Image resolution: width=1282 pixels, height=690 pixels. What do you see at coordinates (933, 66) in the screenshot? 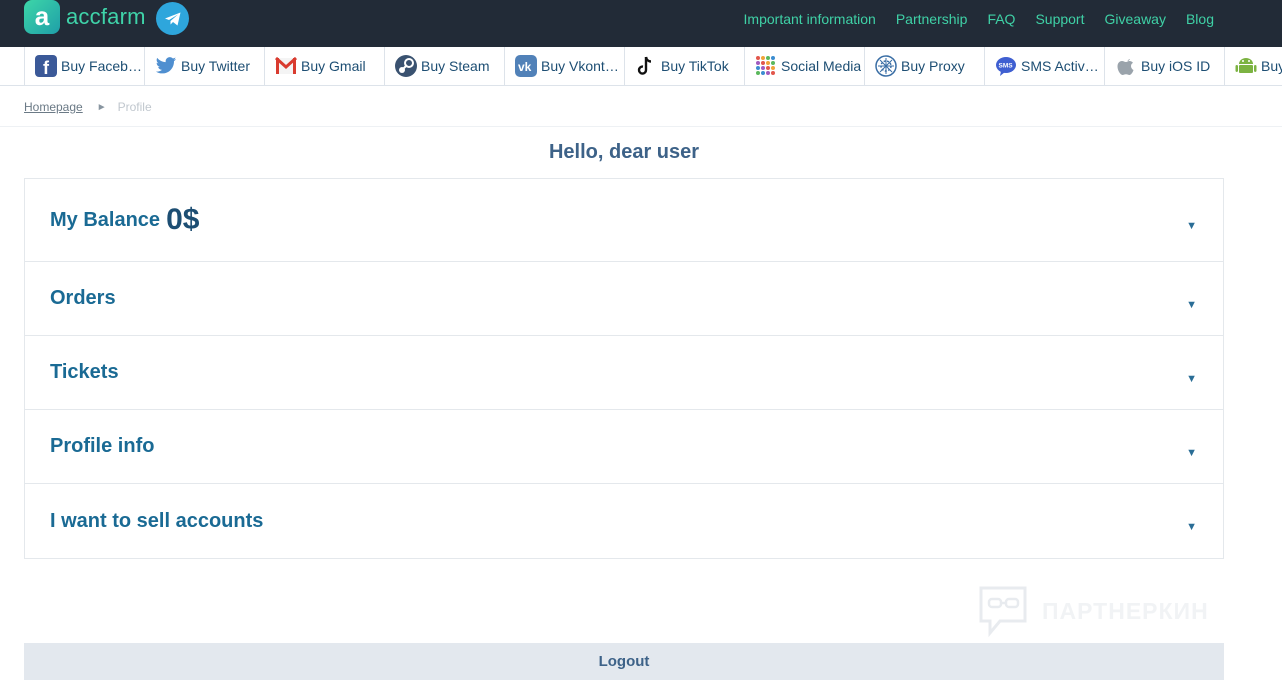
I see `category-label: Buy Proxy` at bounding box center [933, 66].